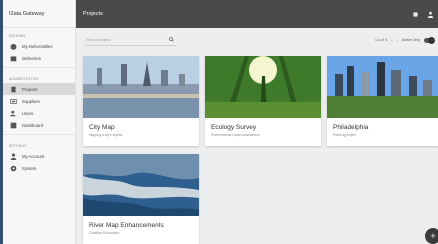 The width and height of the screenshot is (438, 244). What do you see at coordinates (98, 39) in the screenshot?
I see `search-placeholder: Find a project` at bounding box center [98, 39].